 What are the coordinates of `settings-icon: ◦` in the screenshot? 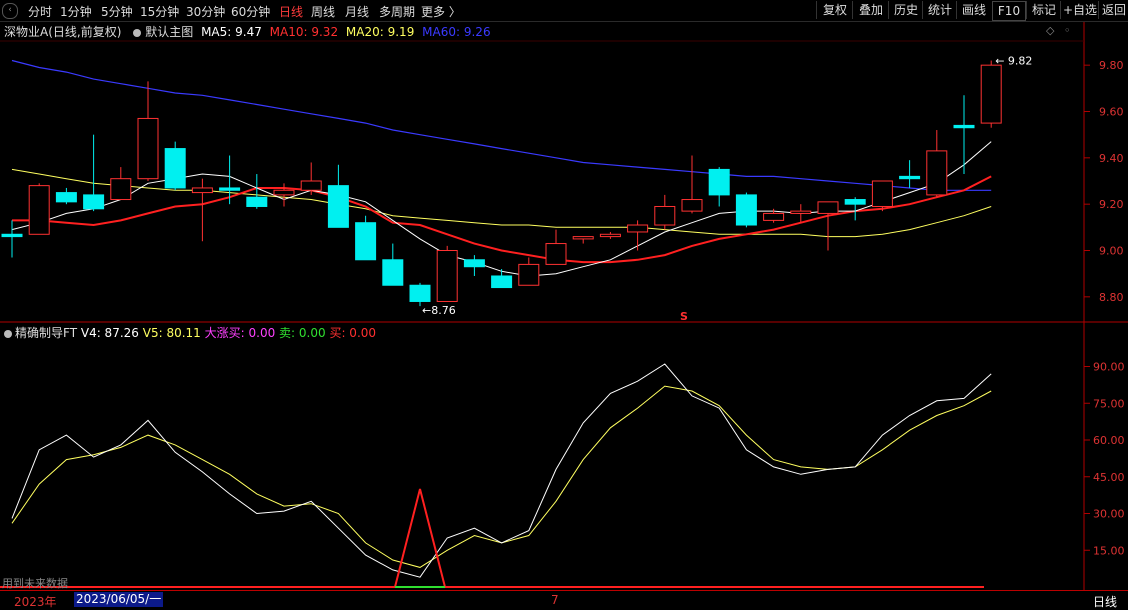 It's located at (1067, 30).